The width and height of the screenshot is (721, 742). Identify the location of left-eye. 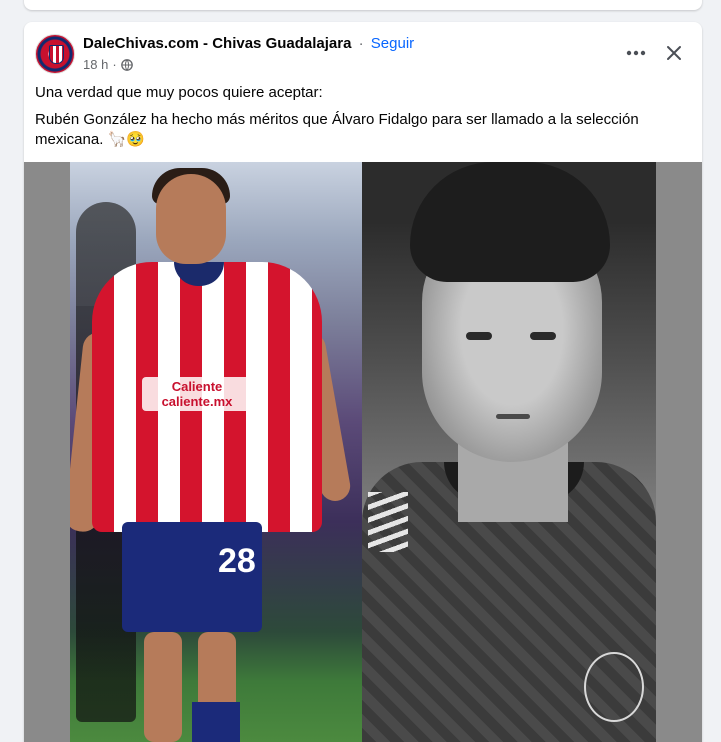
(479, 336).